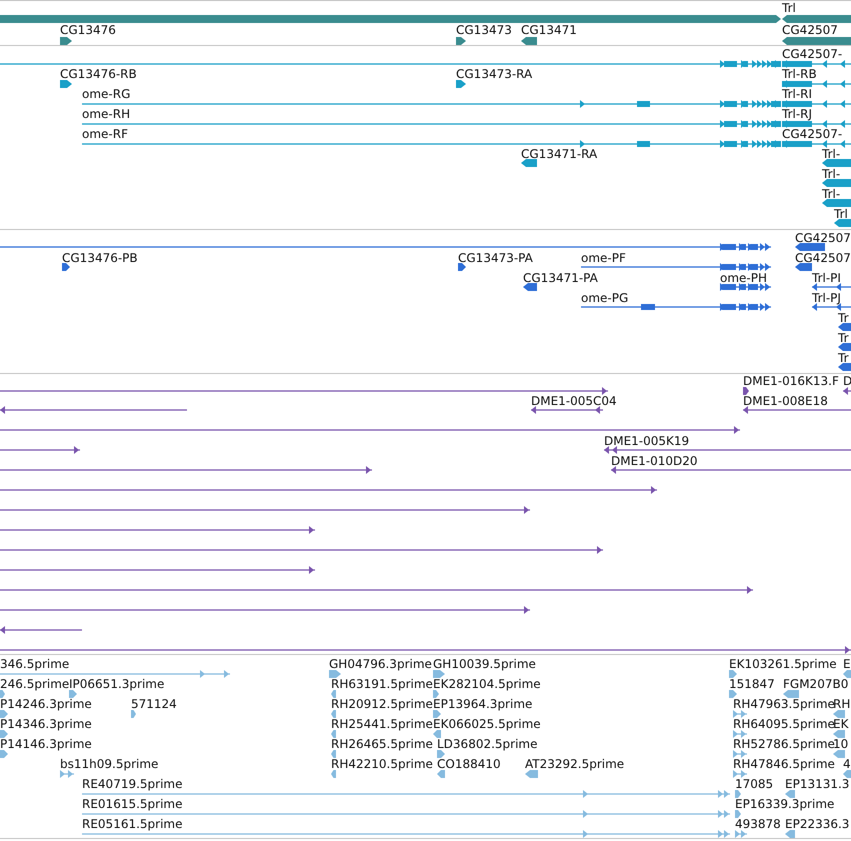  What do you see at coordinates (469, 764) in the screenshot?
I see `feature-label: CO188410` at bounding box center [469, 764].